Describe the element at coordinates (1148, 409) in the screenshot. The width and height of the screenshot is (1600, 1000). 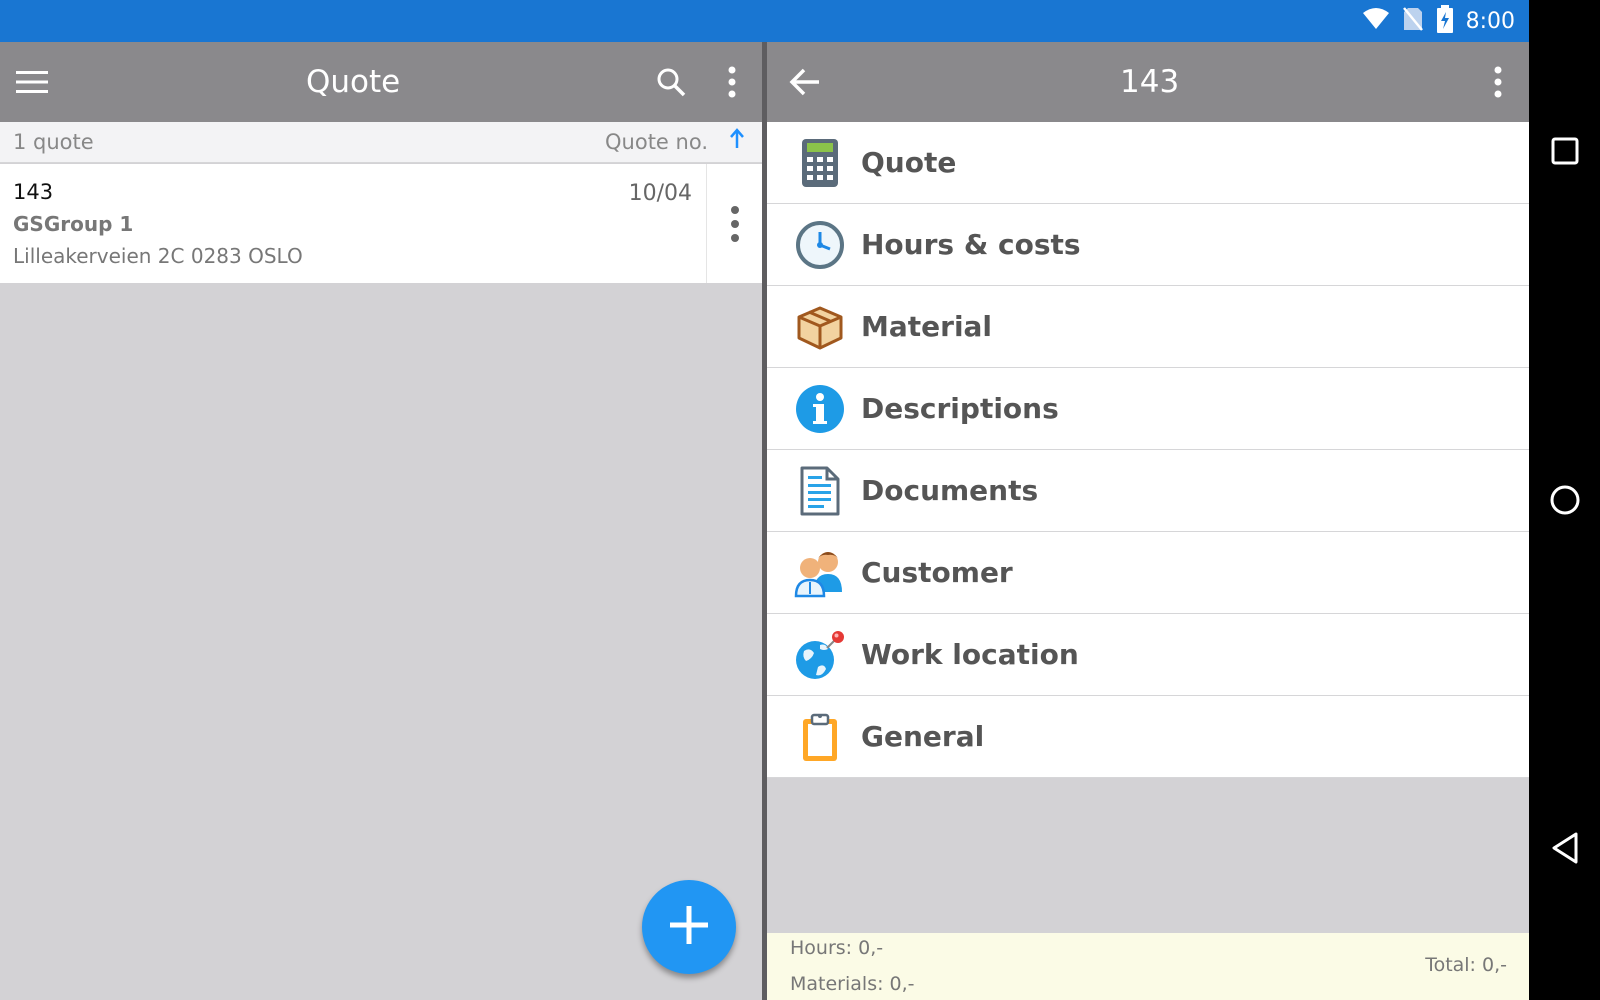
I see `menu-item-descriptions: Descriptions` at that location.